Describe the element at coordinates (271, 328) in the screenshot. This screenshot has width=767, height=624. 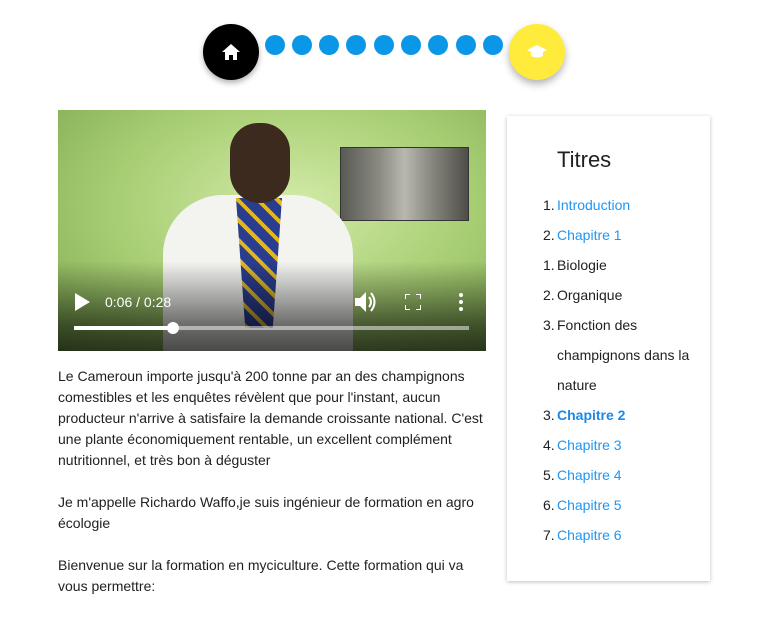
I see `video-seek-bar` at that location.